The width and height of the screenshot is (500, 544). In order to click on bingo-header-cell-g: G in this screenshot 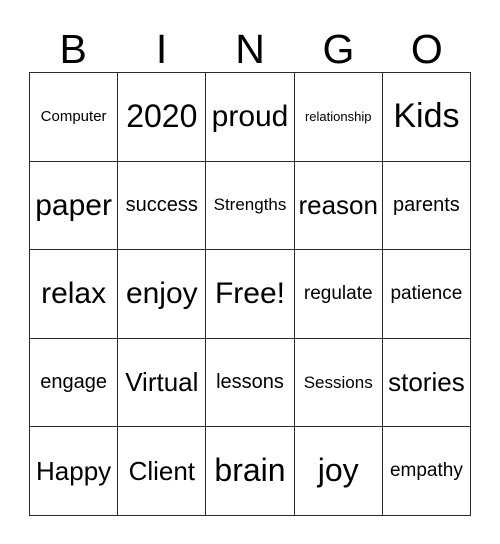, I will do `click(338, 42)`.